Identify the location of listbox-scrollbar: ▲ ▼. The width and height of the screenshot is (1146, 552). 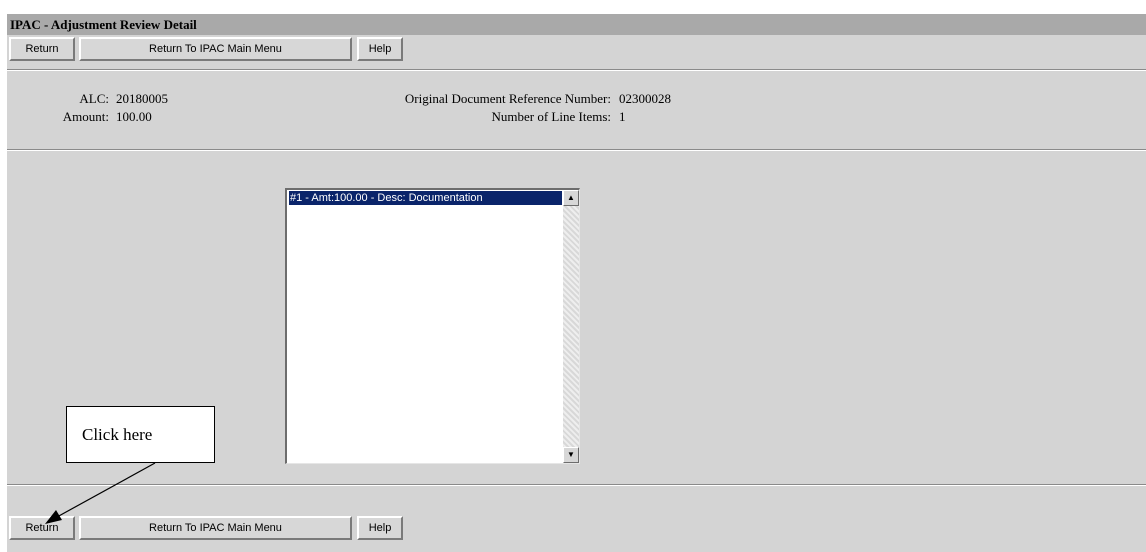
(571, 326).